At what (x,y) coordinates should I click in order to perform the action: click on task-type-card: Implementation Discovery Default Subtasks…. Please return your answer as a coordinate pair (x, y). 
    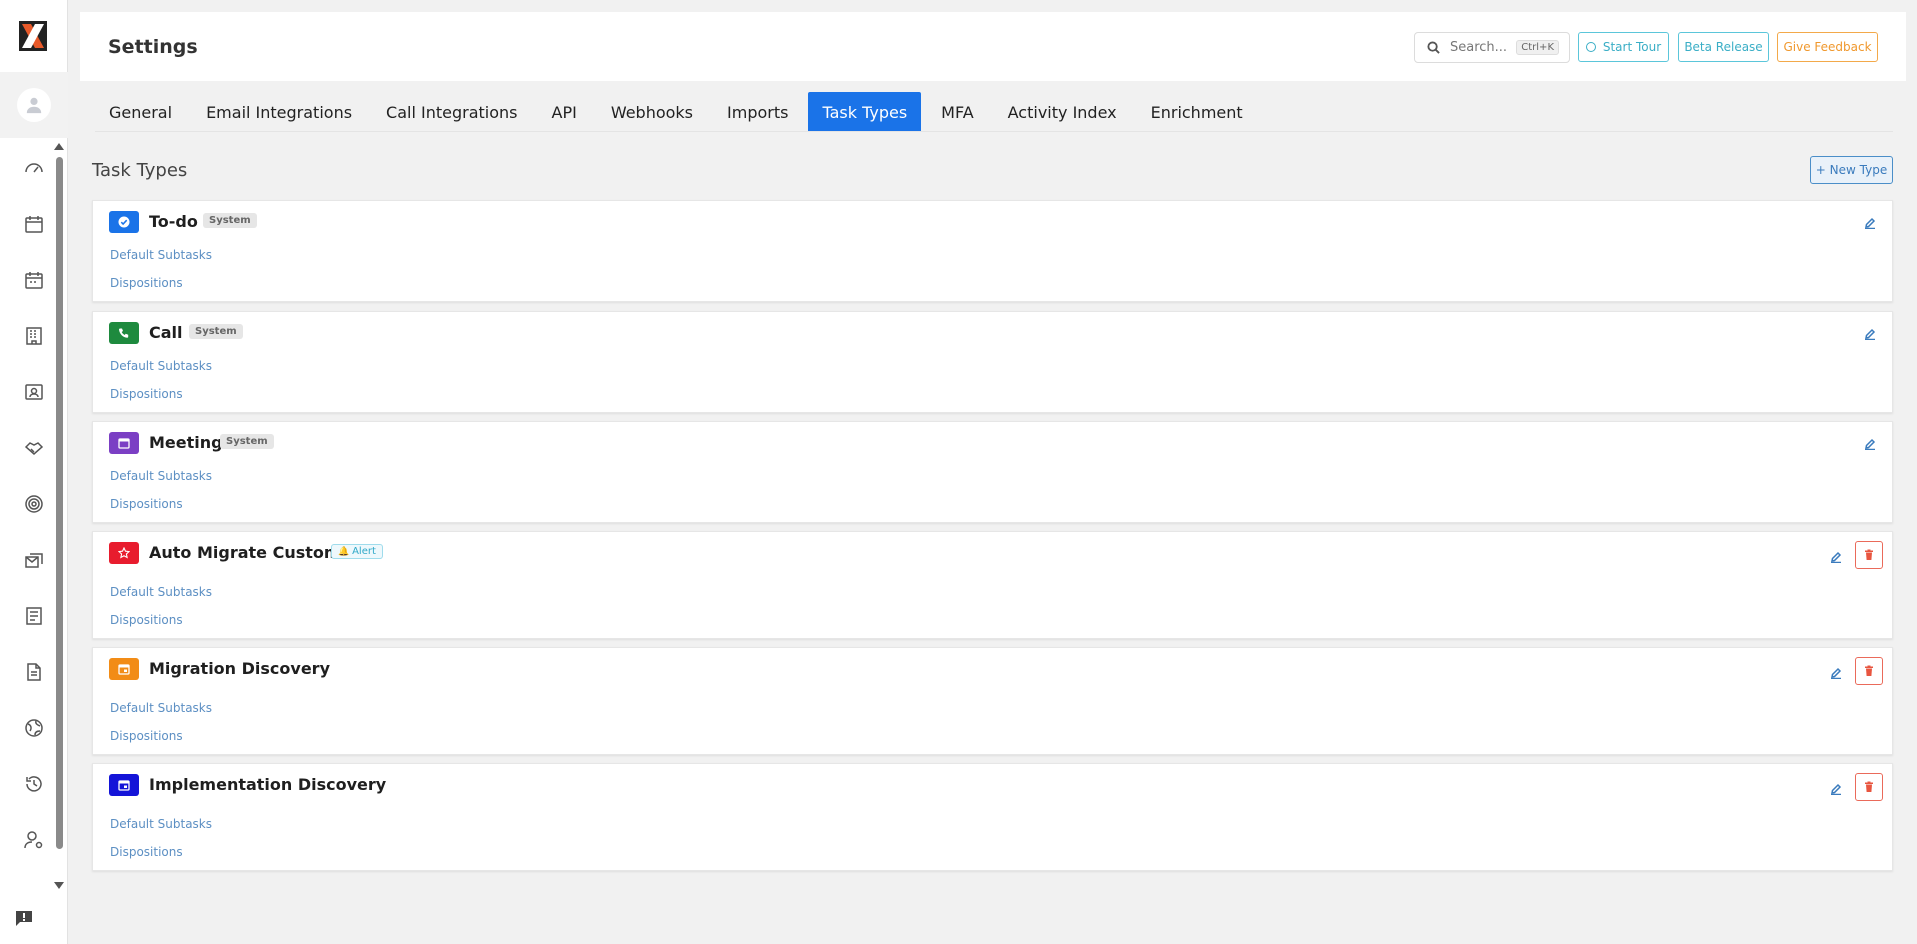
    Looking at the image, I should click on (992, 817).